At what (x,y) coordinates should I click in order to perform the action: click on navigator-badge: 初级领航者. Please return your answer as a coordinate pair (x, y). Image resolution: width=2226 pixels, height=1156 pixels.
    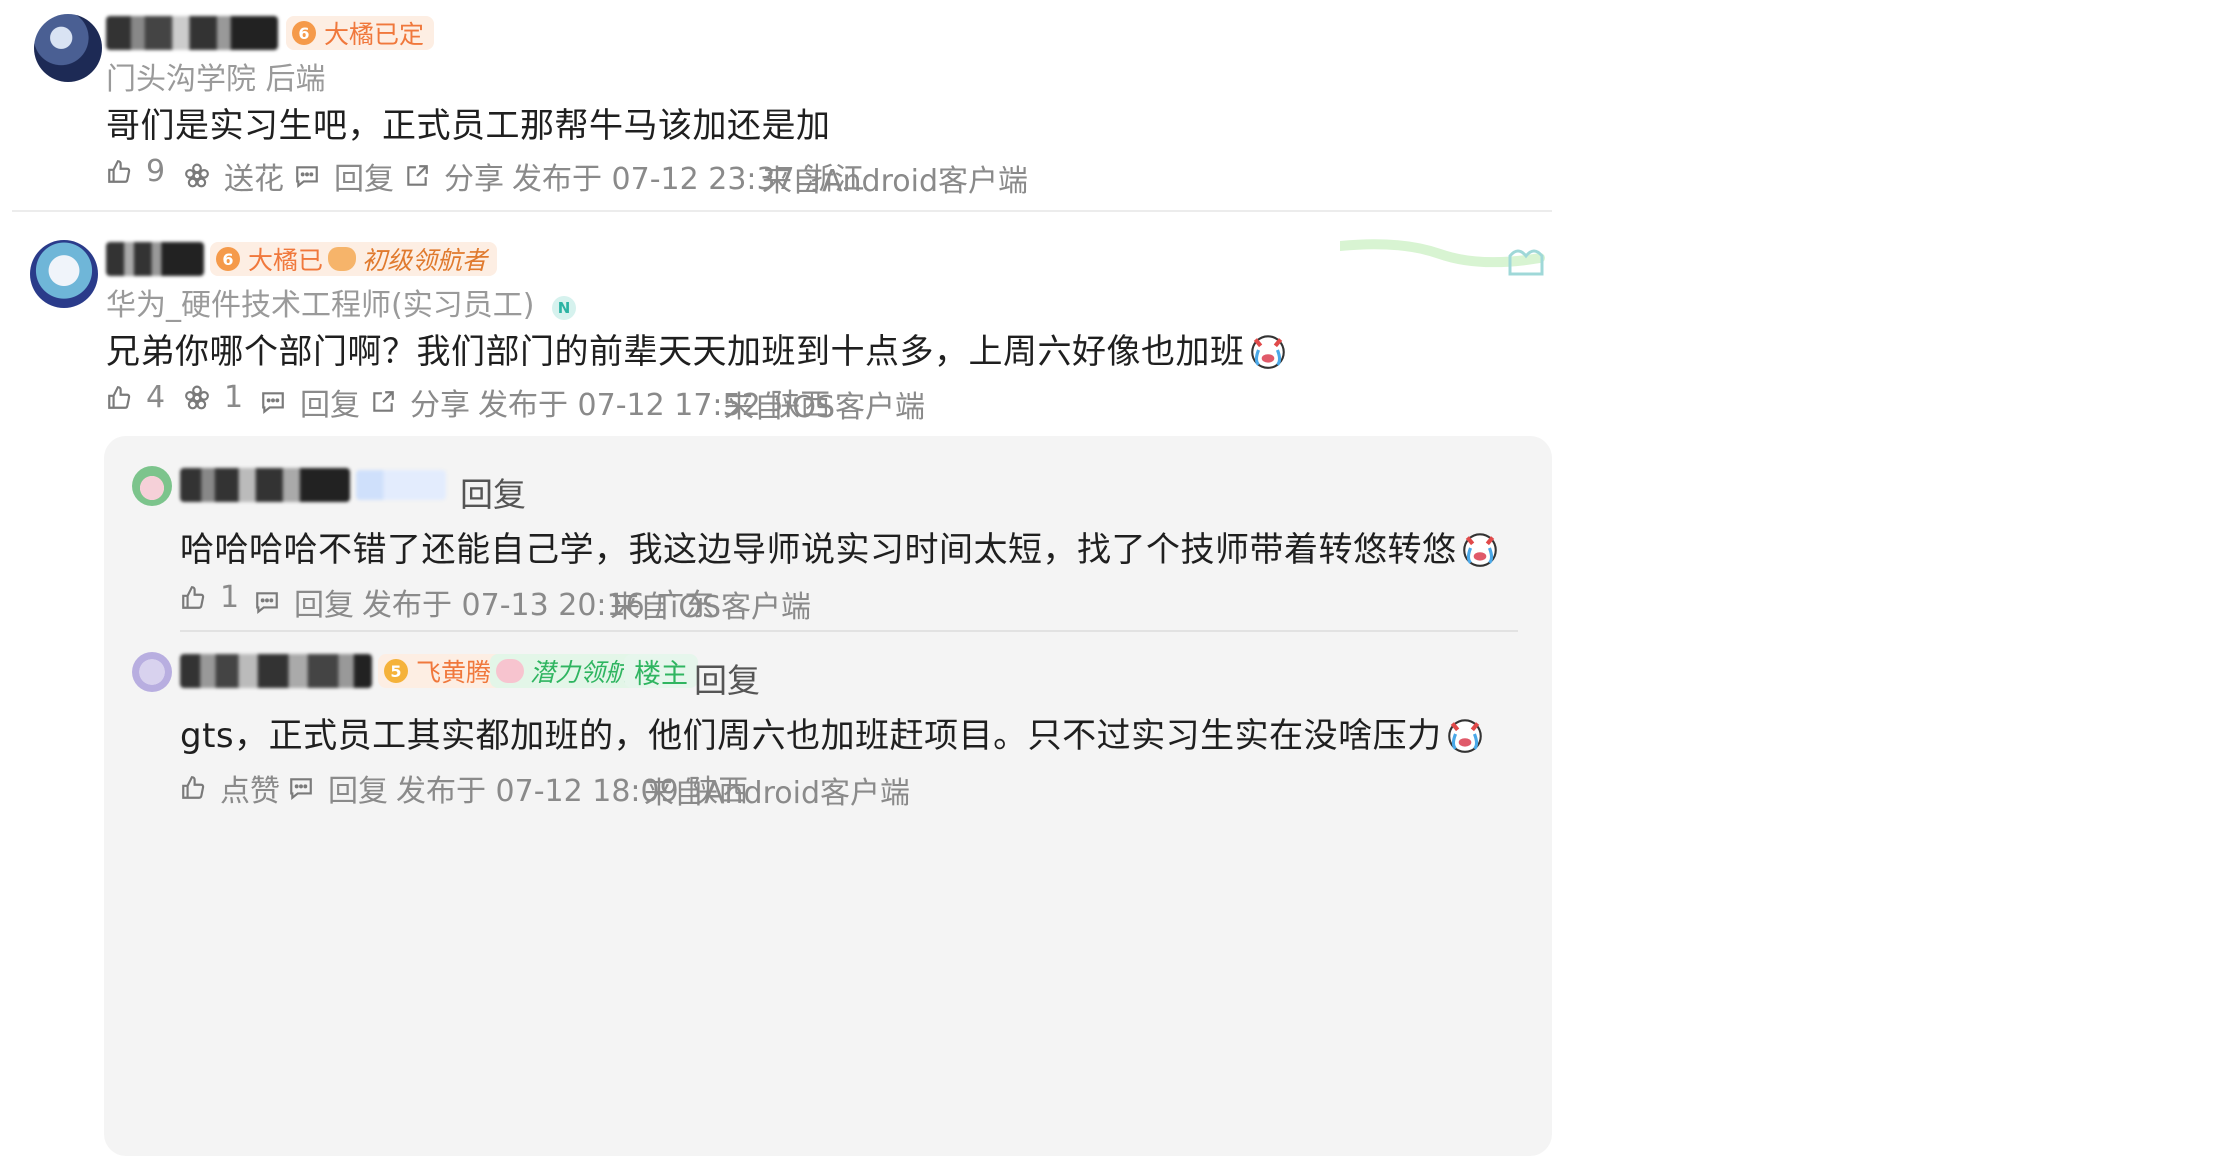
    Looking at the image, I should click on (410, 259).